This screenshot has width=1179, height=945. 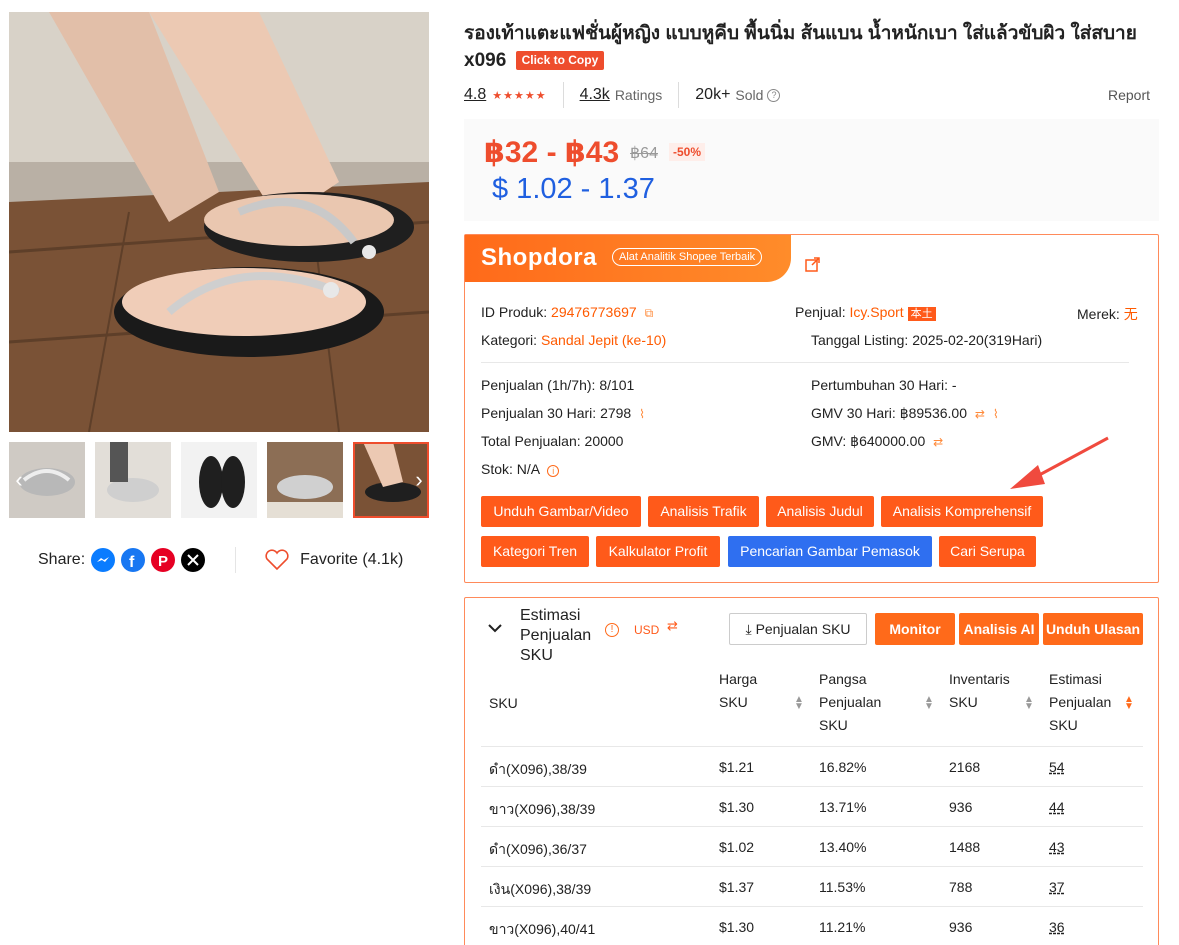 I want to click on table-cell-estimated-sales: 54, so click(x=1057, y=767).